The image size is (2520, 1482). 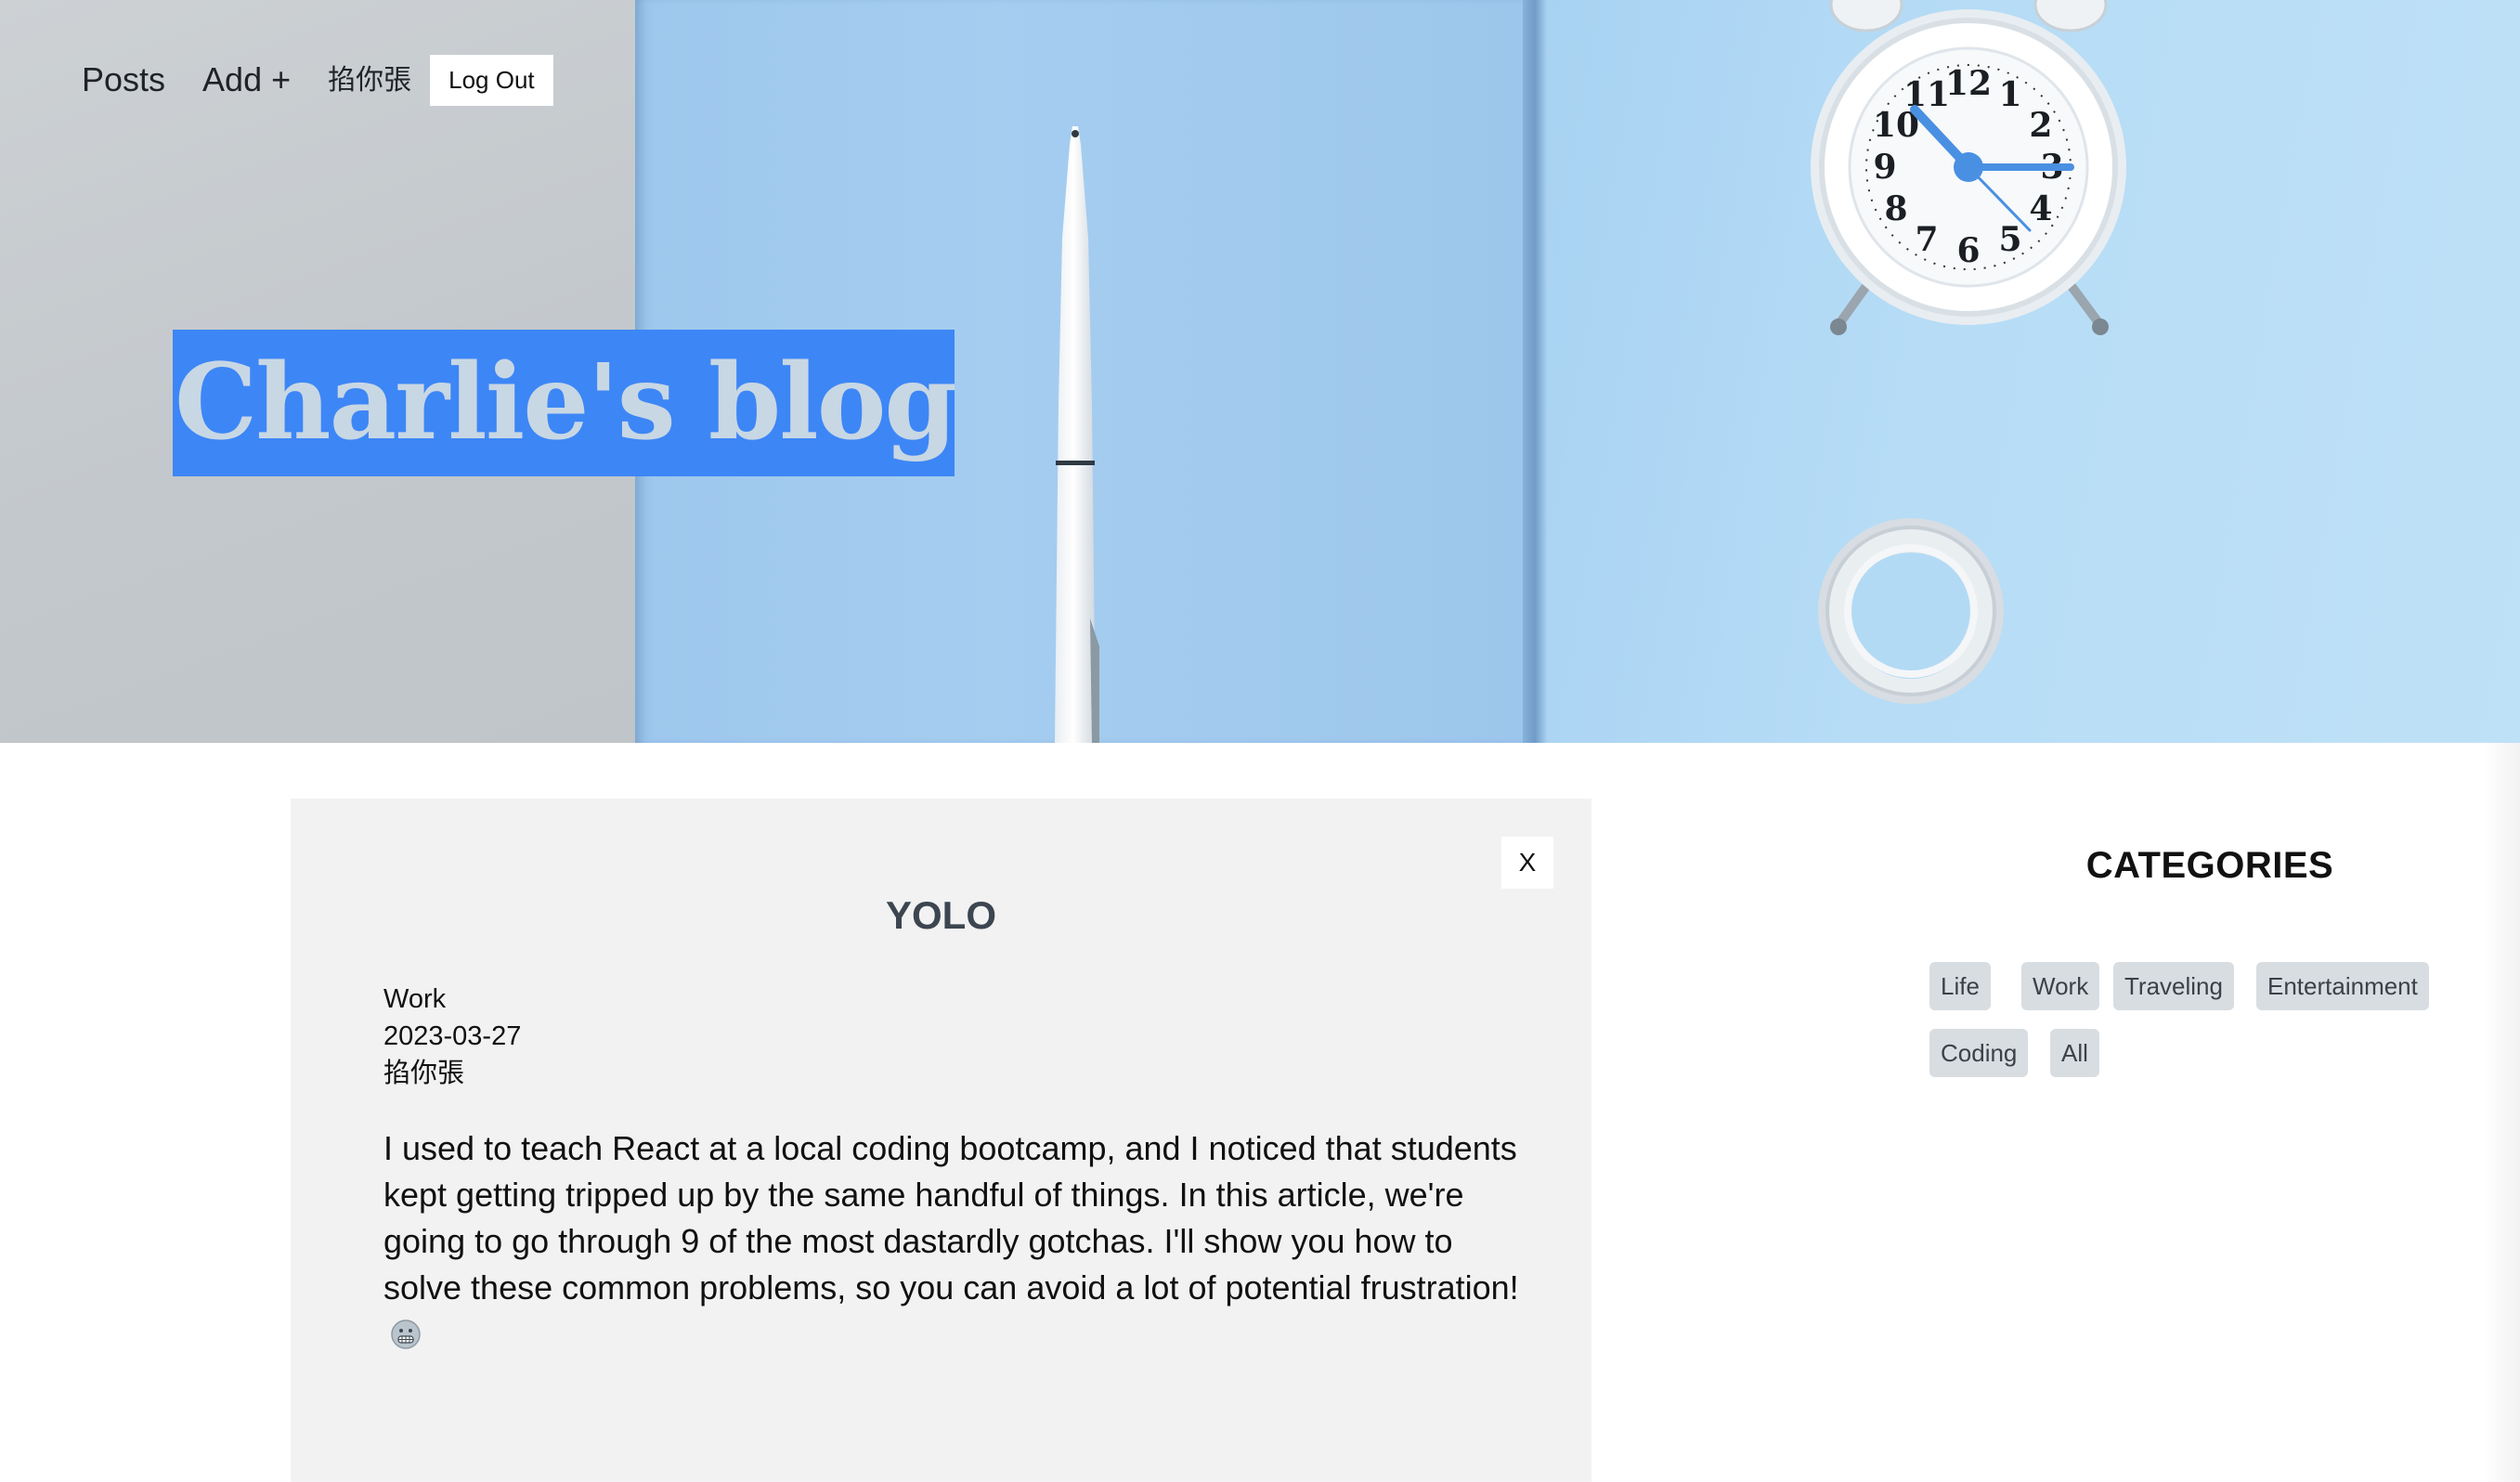 I want to click on post-category: Work, so click(x=415, y=999).